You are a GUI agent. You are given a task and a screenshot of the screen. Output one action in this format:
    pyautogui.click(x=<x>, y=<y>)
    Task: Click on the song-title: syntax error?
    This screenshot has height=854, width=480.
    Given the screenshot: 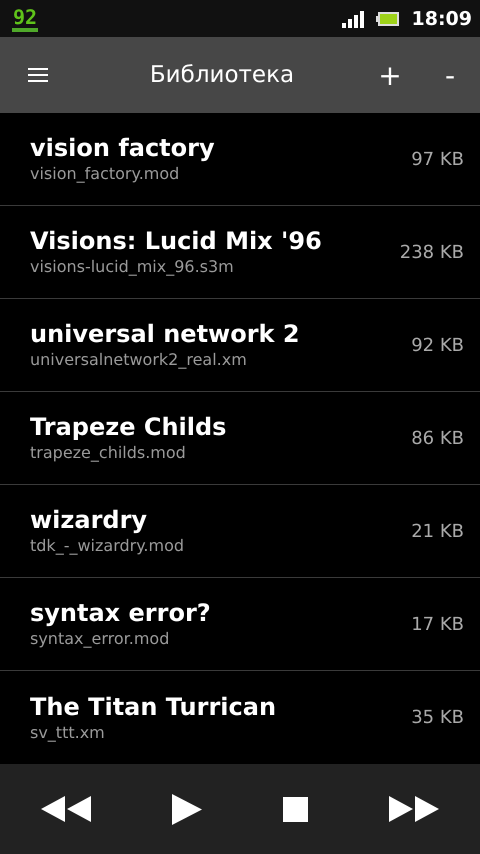 What is the action you would take?
    pyautogui.click(x=121, y=613)
    